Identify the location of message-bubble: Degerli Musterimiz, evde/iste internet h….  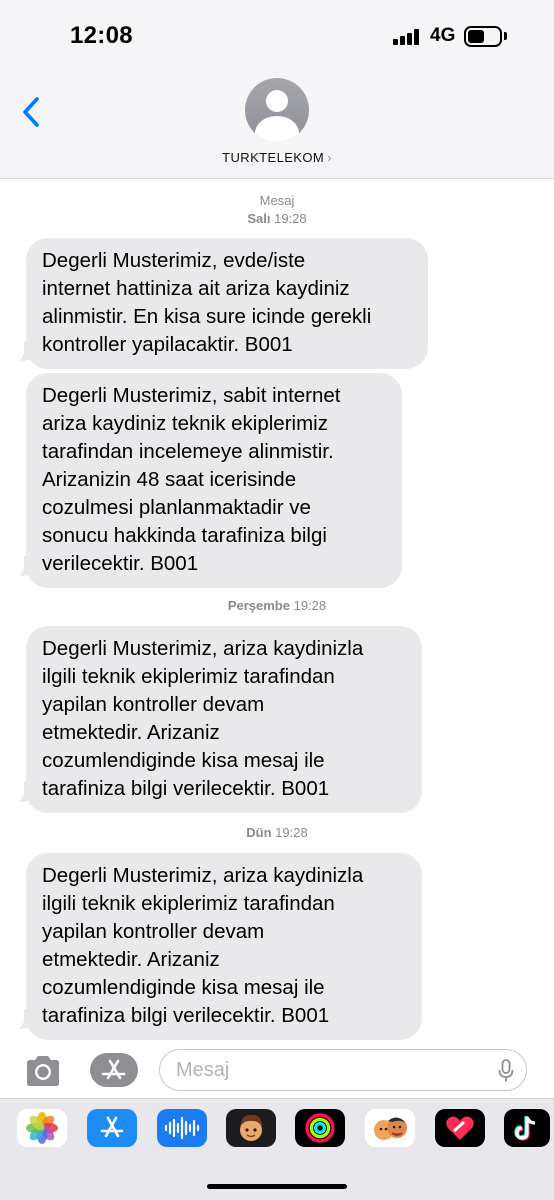
(227, 303).